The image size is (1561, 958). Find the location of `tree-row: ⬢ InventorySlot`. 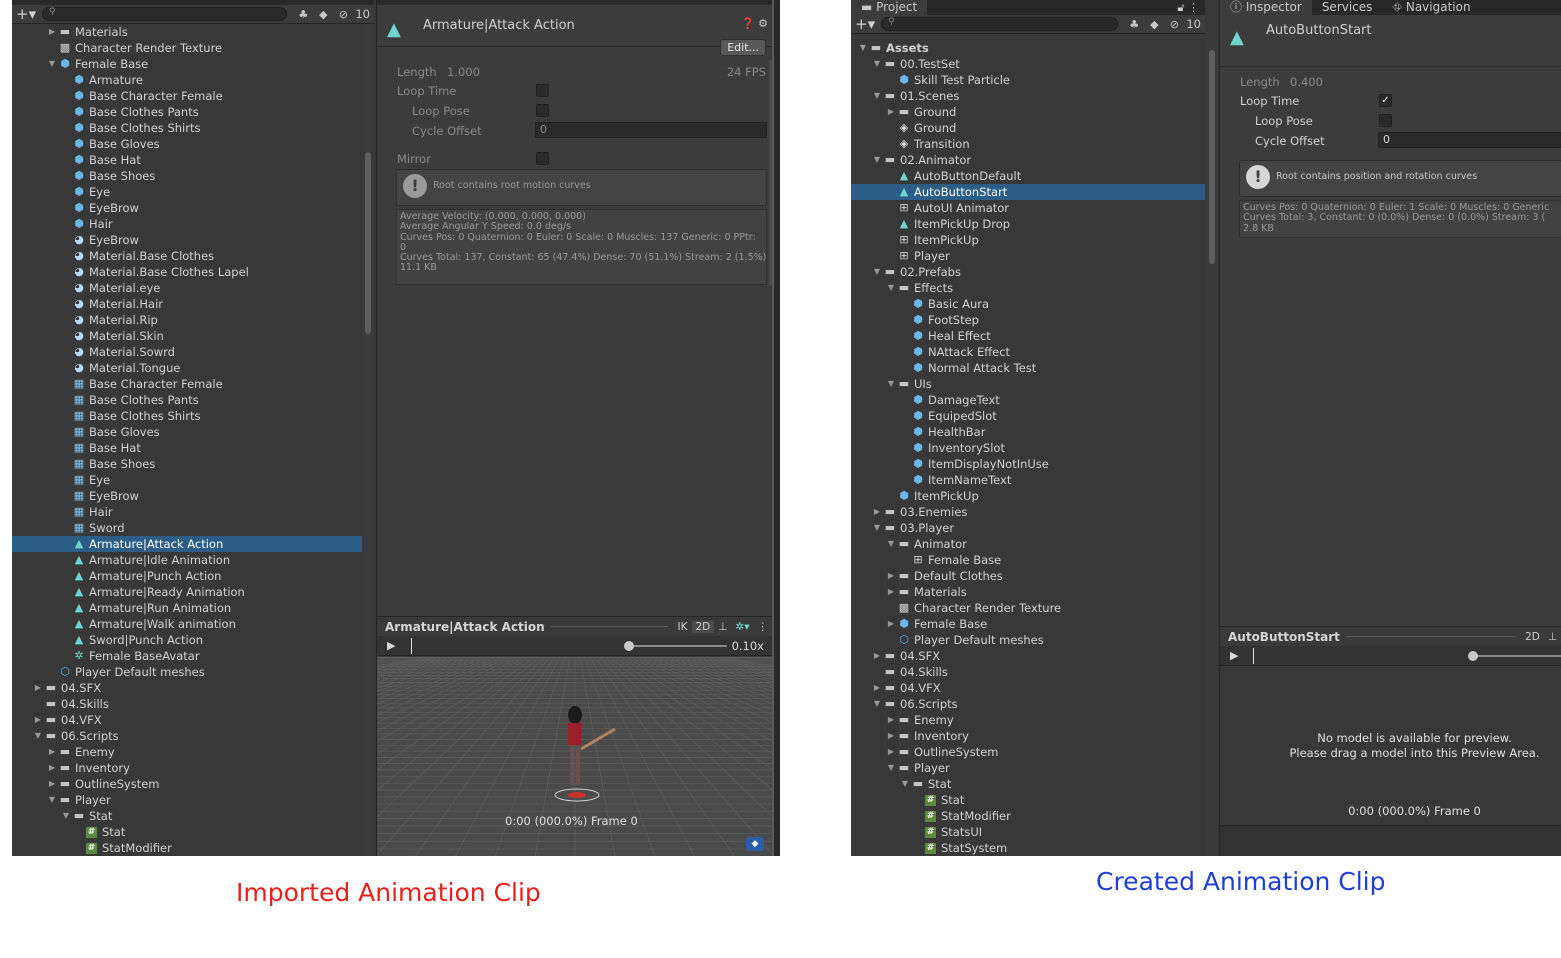

tree-row: ⬢ InventorySlot is located at coordinates (1028, 448).